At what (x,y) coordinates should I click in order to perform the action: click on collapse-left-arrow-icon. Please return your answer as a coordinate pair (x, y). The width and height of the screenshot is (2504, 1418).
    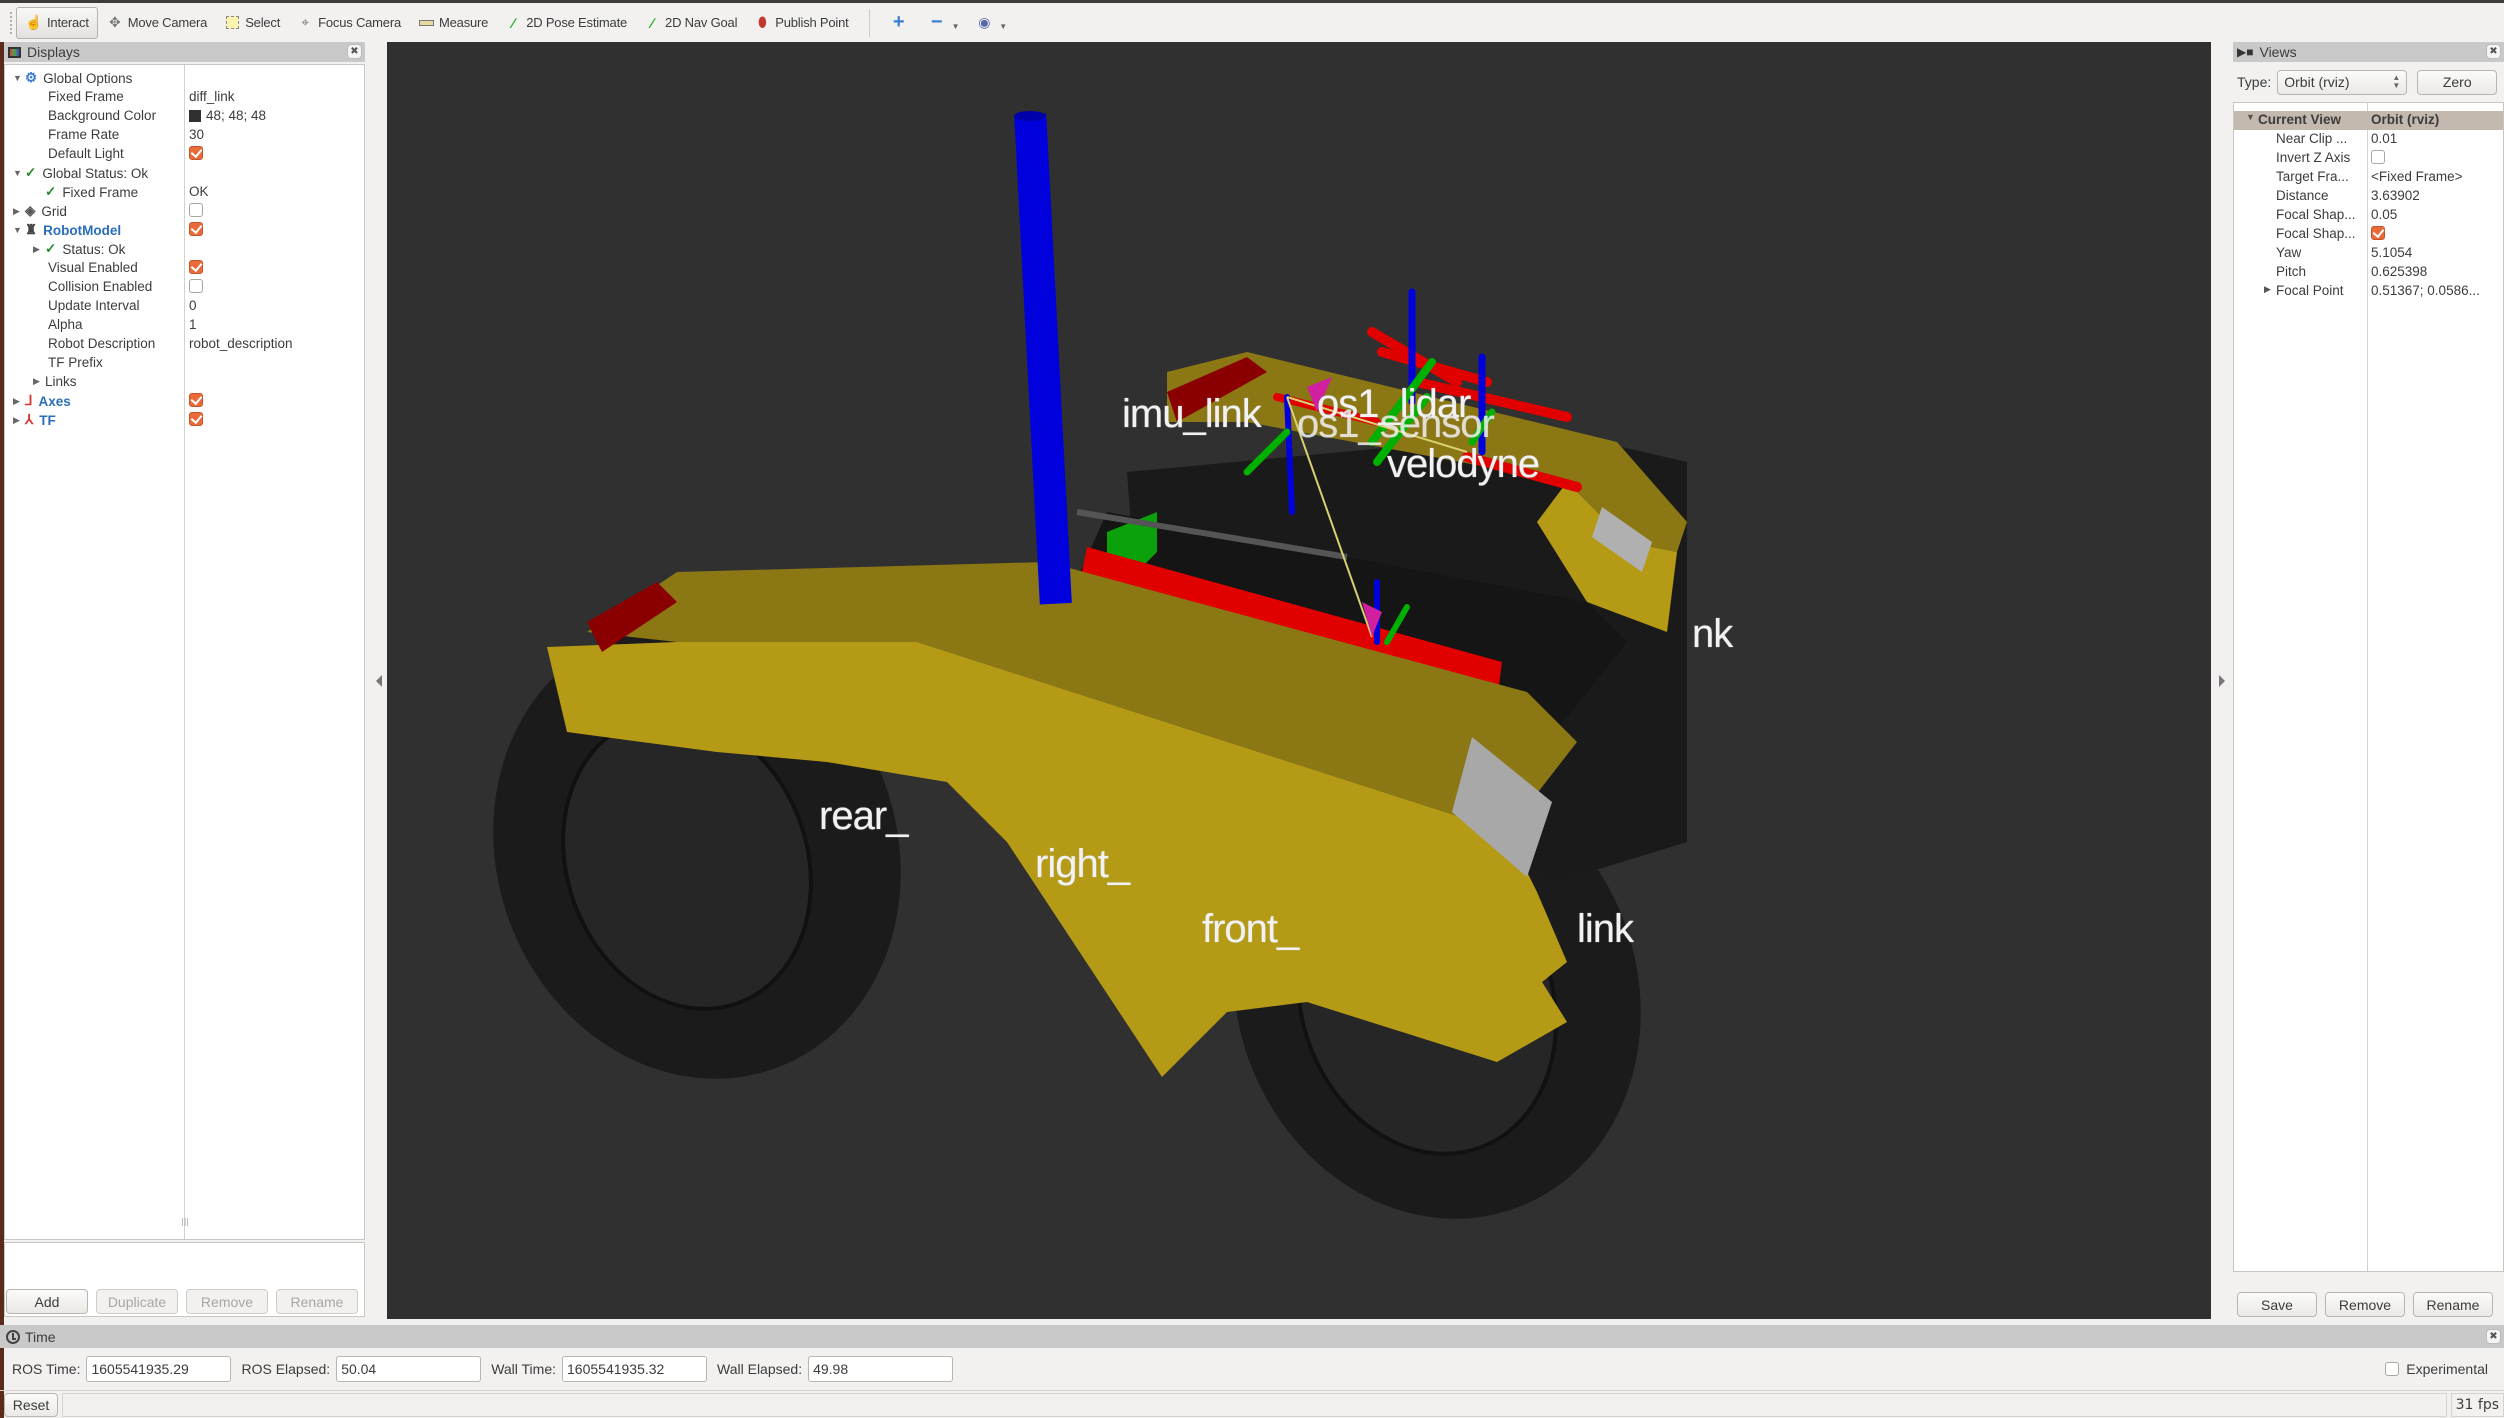
    Looking at the image, I should click on (379, 681).